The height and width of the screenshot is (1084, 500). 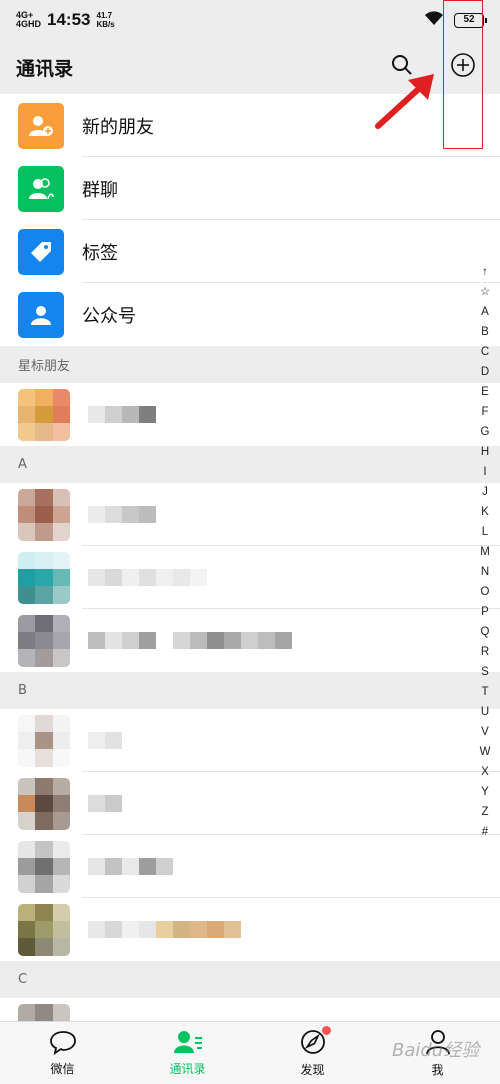 What do you see at coordinates (485, 612) in the screenshot?
I see `index-letter: P` at bounding box center [485, 612].